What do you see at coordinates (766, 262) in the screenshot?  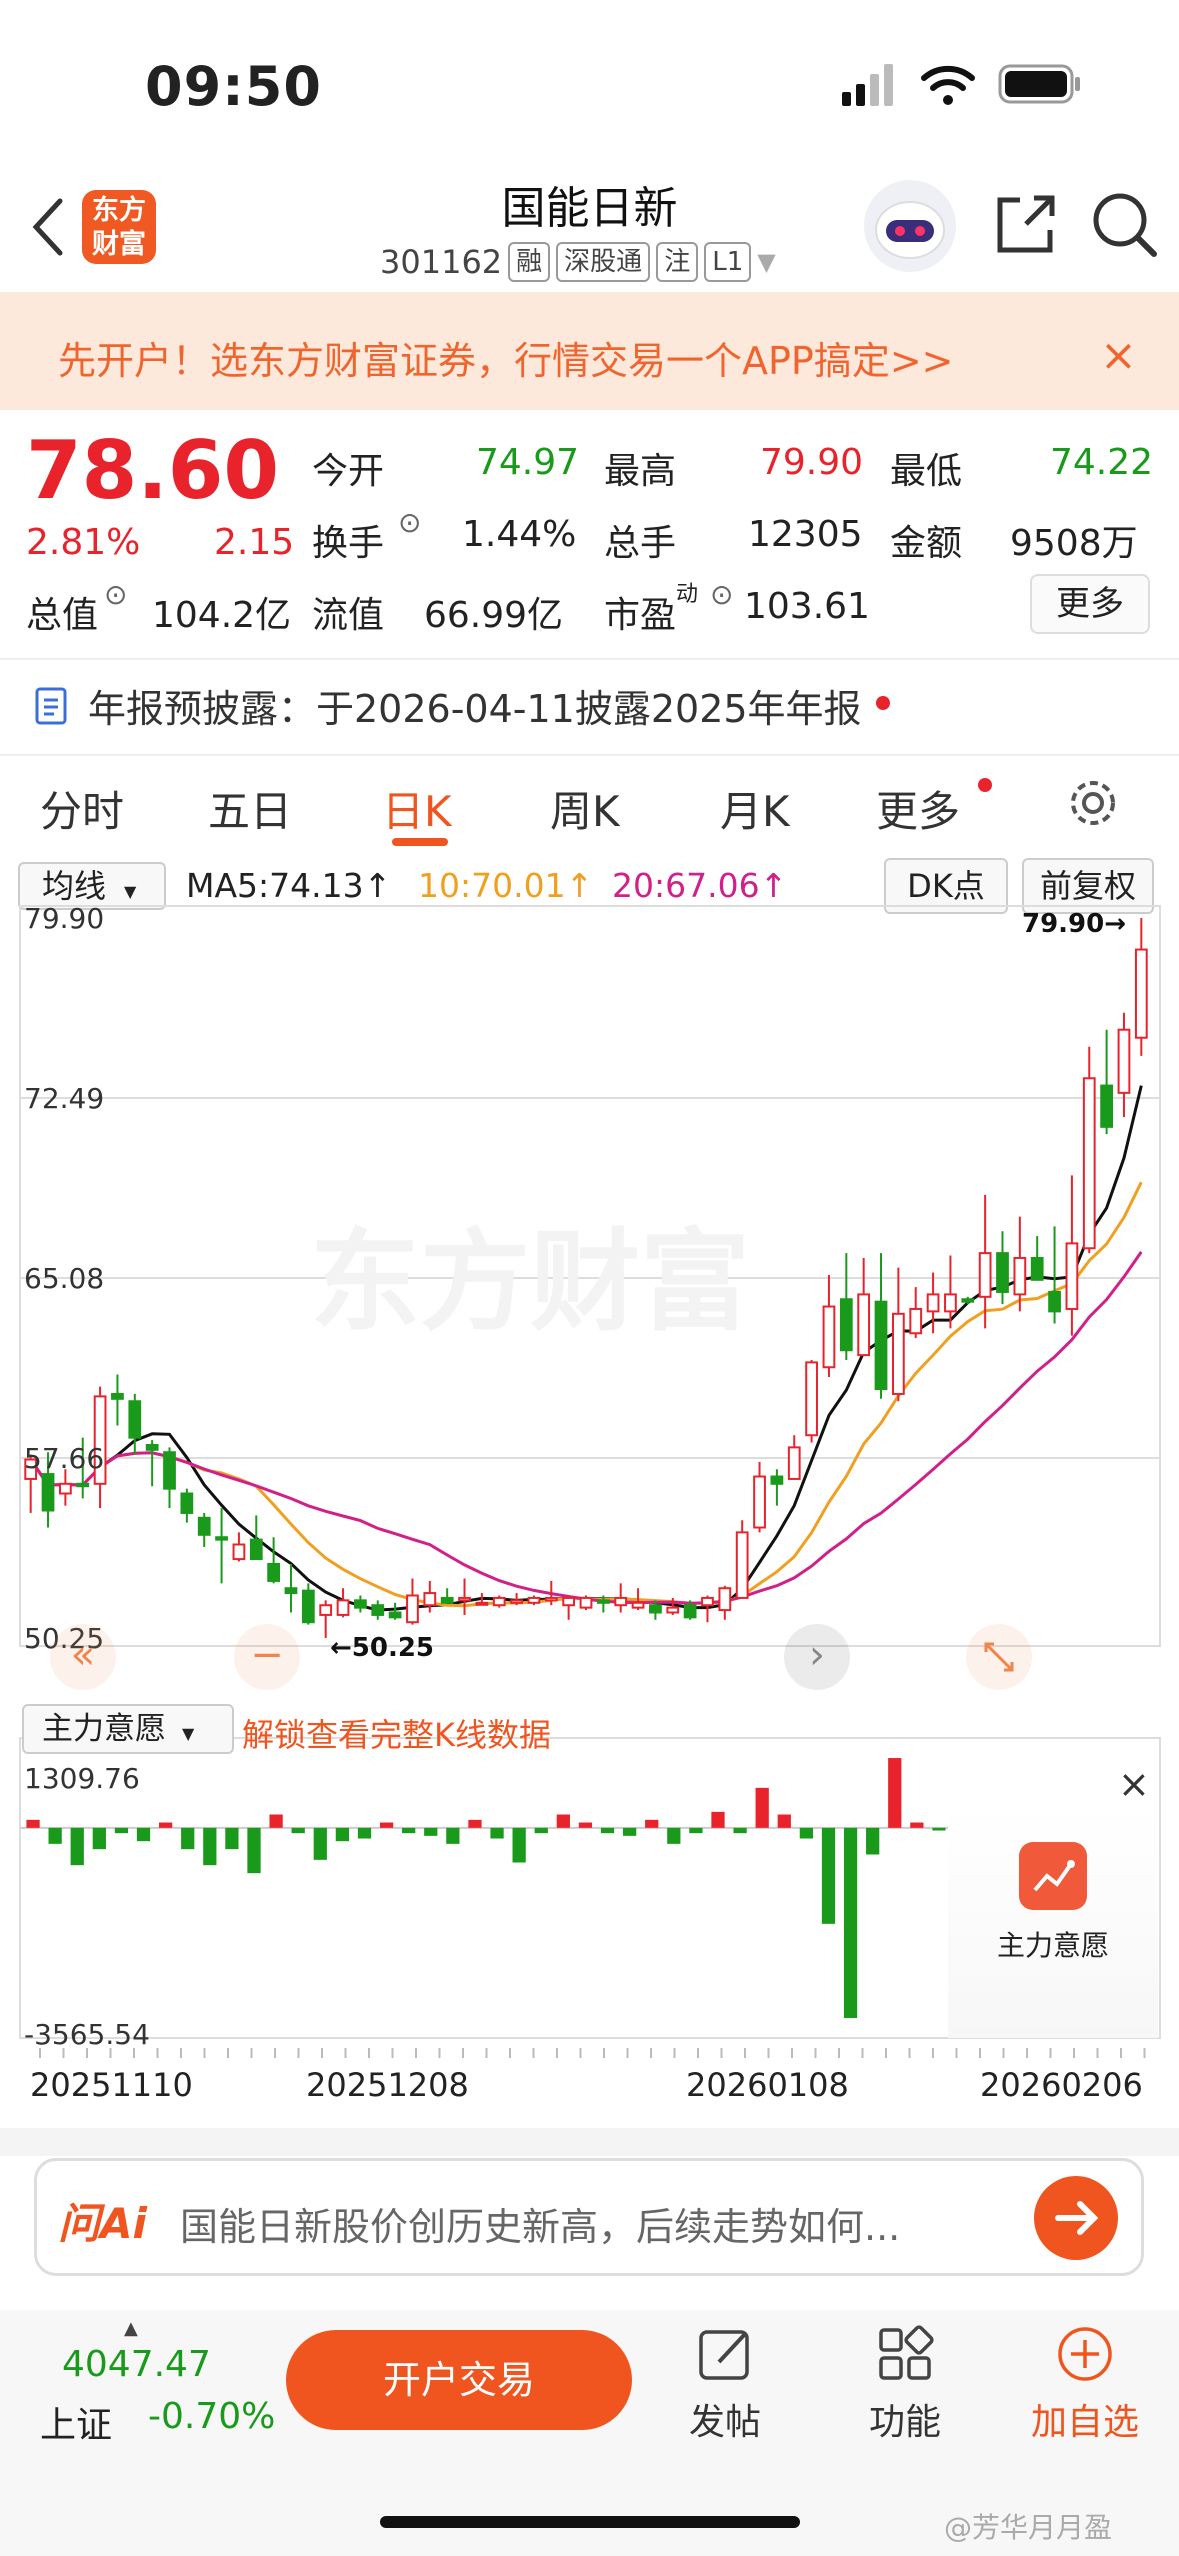 I see `chevron-down-icon: ▼` at bounding box center [766, 262].